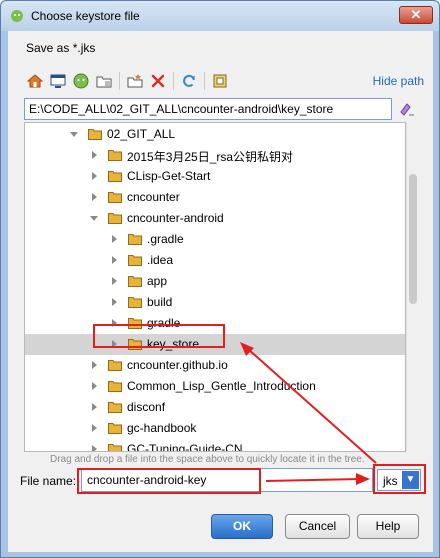 The width and height of the screenshot is (440, 558). What do you see at coordinates (210, 157) in the screenshot?
I see `tree-node-label: 2015年3月25日_rsa公钥私钥对` at bounding box center [210, 157].